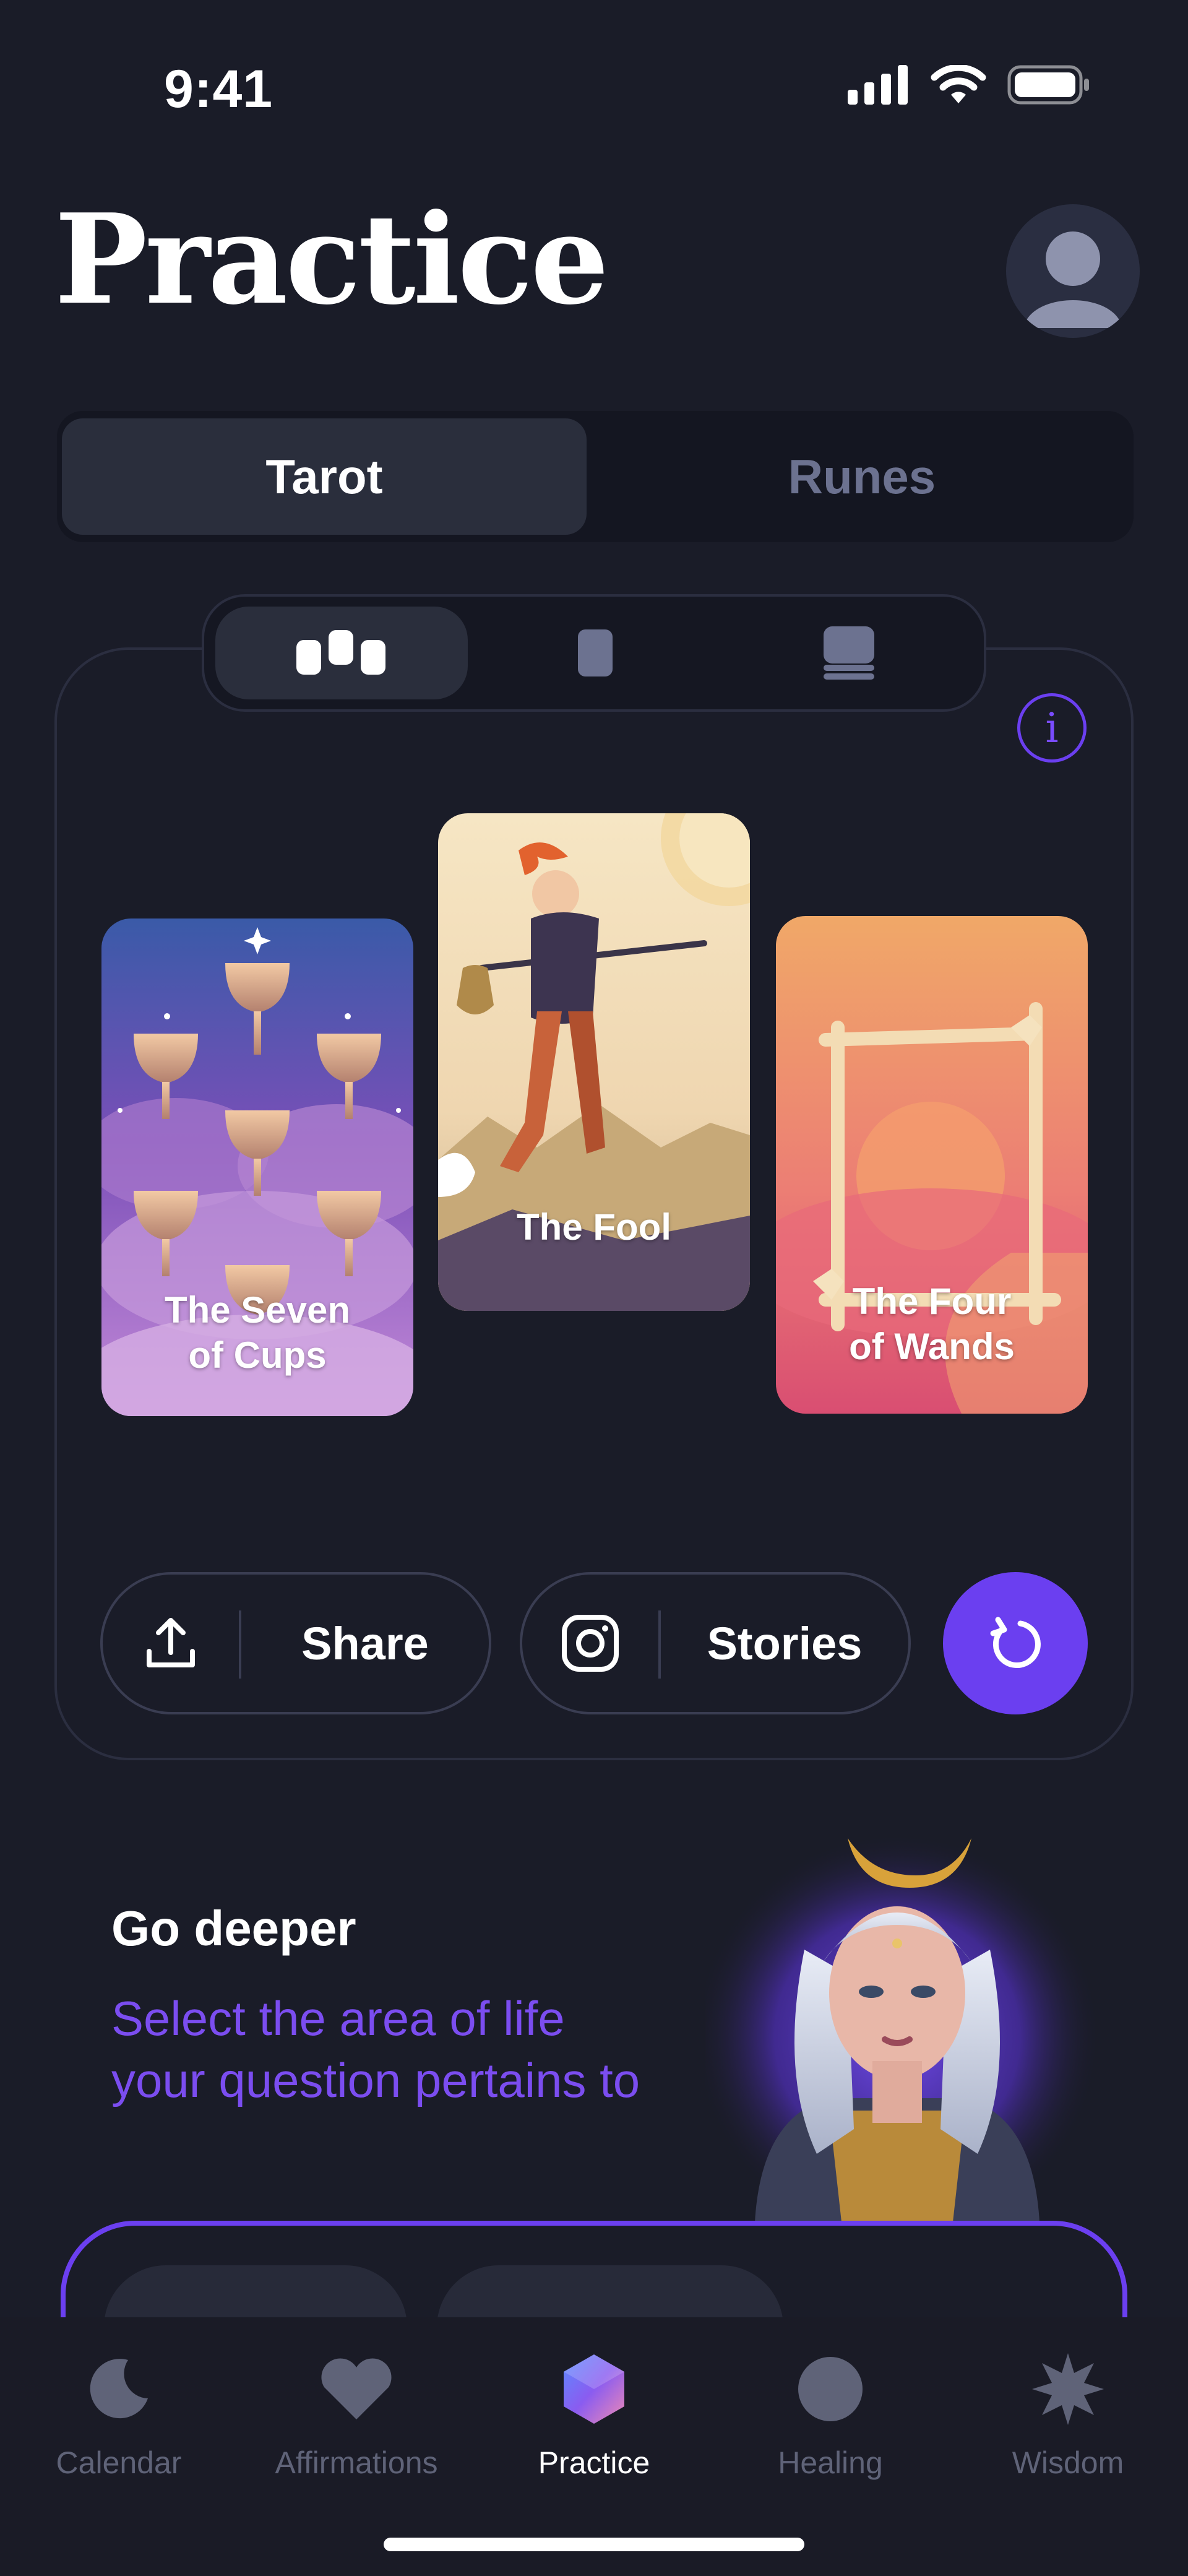  Describe the element at coordinates (932, 1347) in the screenshot. I see `card-title-line-2: of Wands` at that location.